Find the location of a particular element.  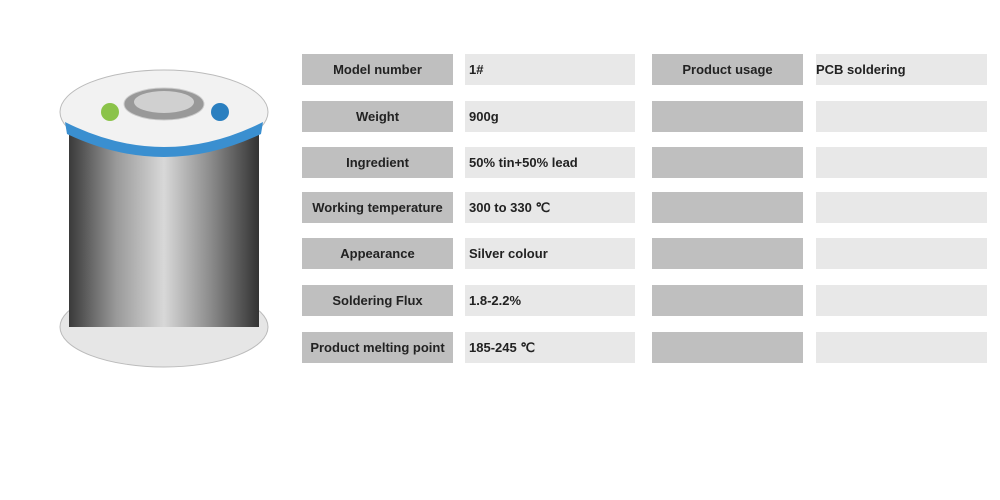

spec-label: Appearance is located at coordinates (377, 253).